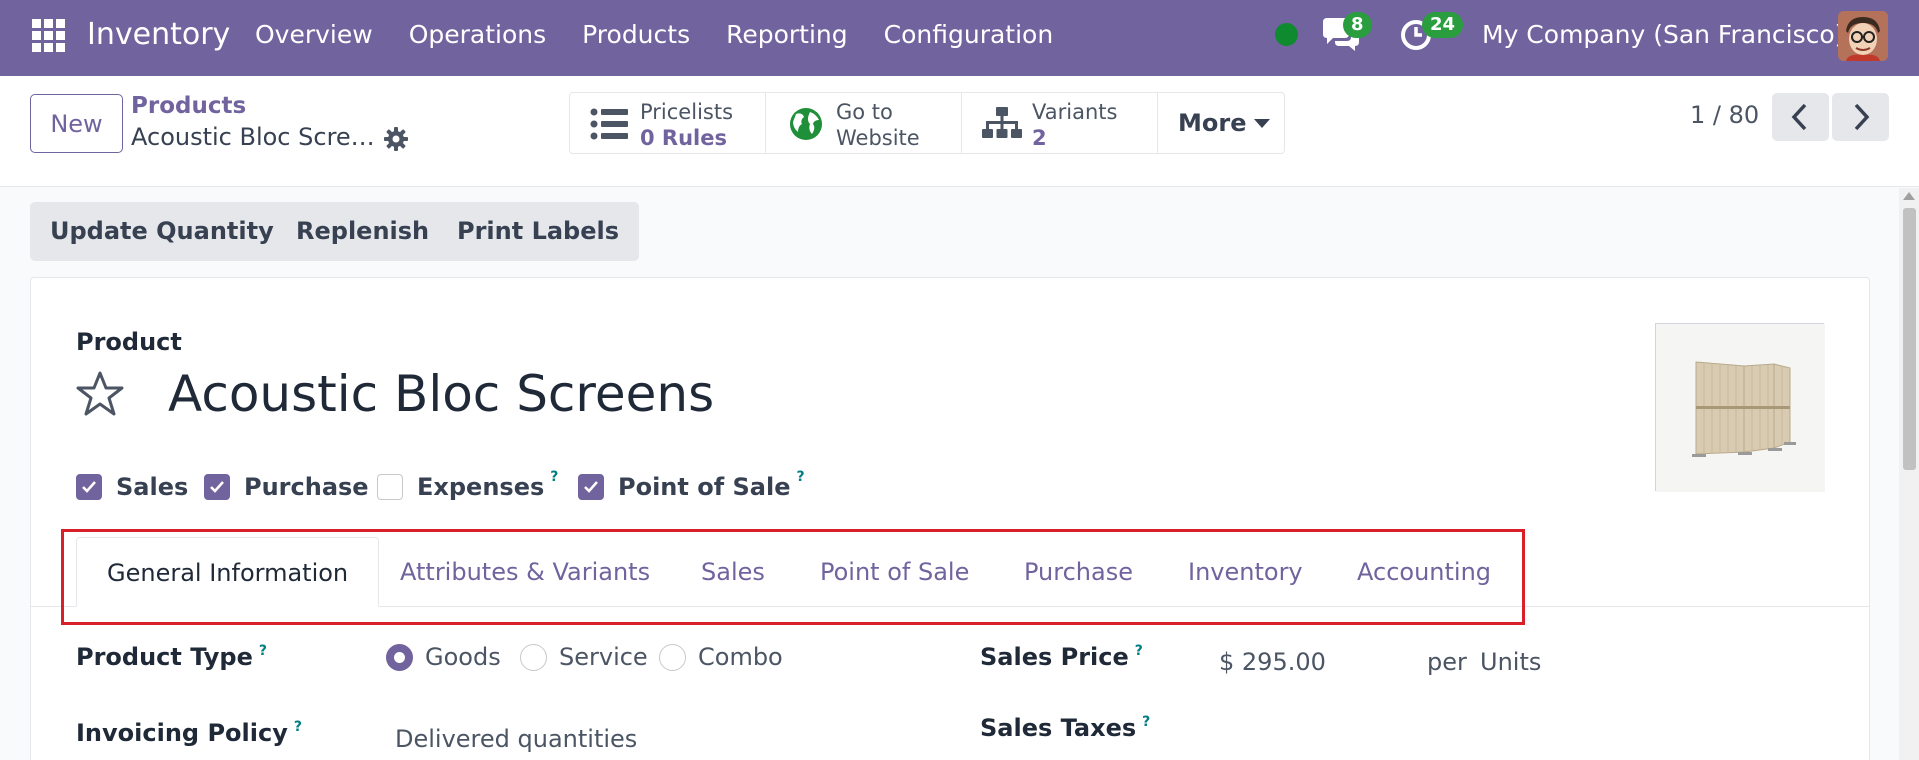 This screenshot has width=1919, height=760. I want to click on tab-point-of-sale: Point of Sale, so click(894, 572).